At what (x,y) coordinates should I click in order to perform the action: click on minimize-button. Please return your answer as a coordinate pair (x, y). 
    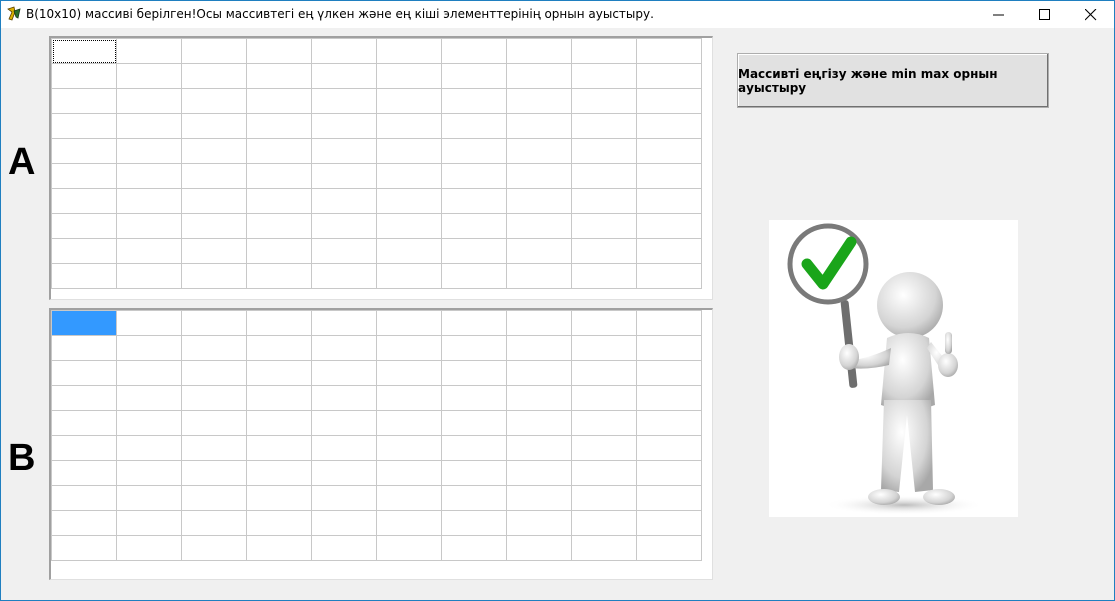
    Looking at the image, I should click on (999, 14).